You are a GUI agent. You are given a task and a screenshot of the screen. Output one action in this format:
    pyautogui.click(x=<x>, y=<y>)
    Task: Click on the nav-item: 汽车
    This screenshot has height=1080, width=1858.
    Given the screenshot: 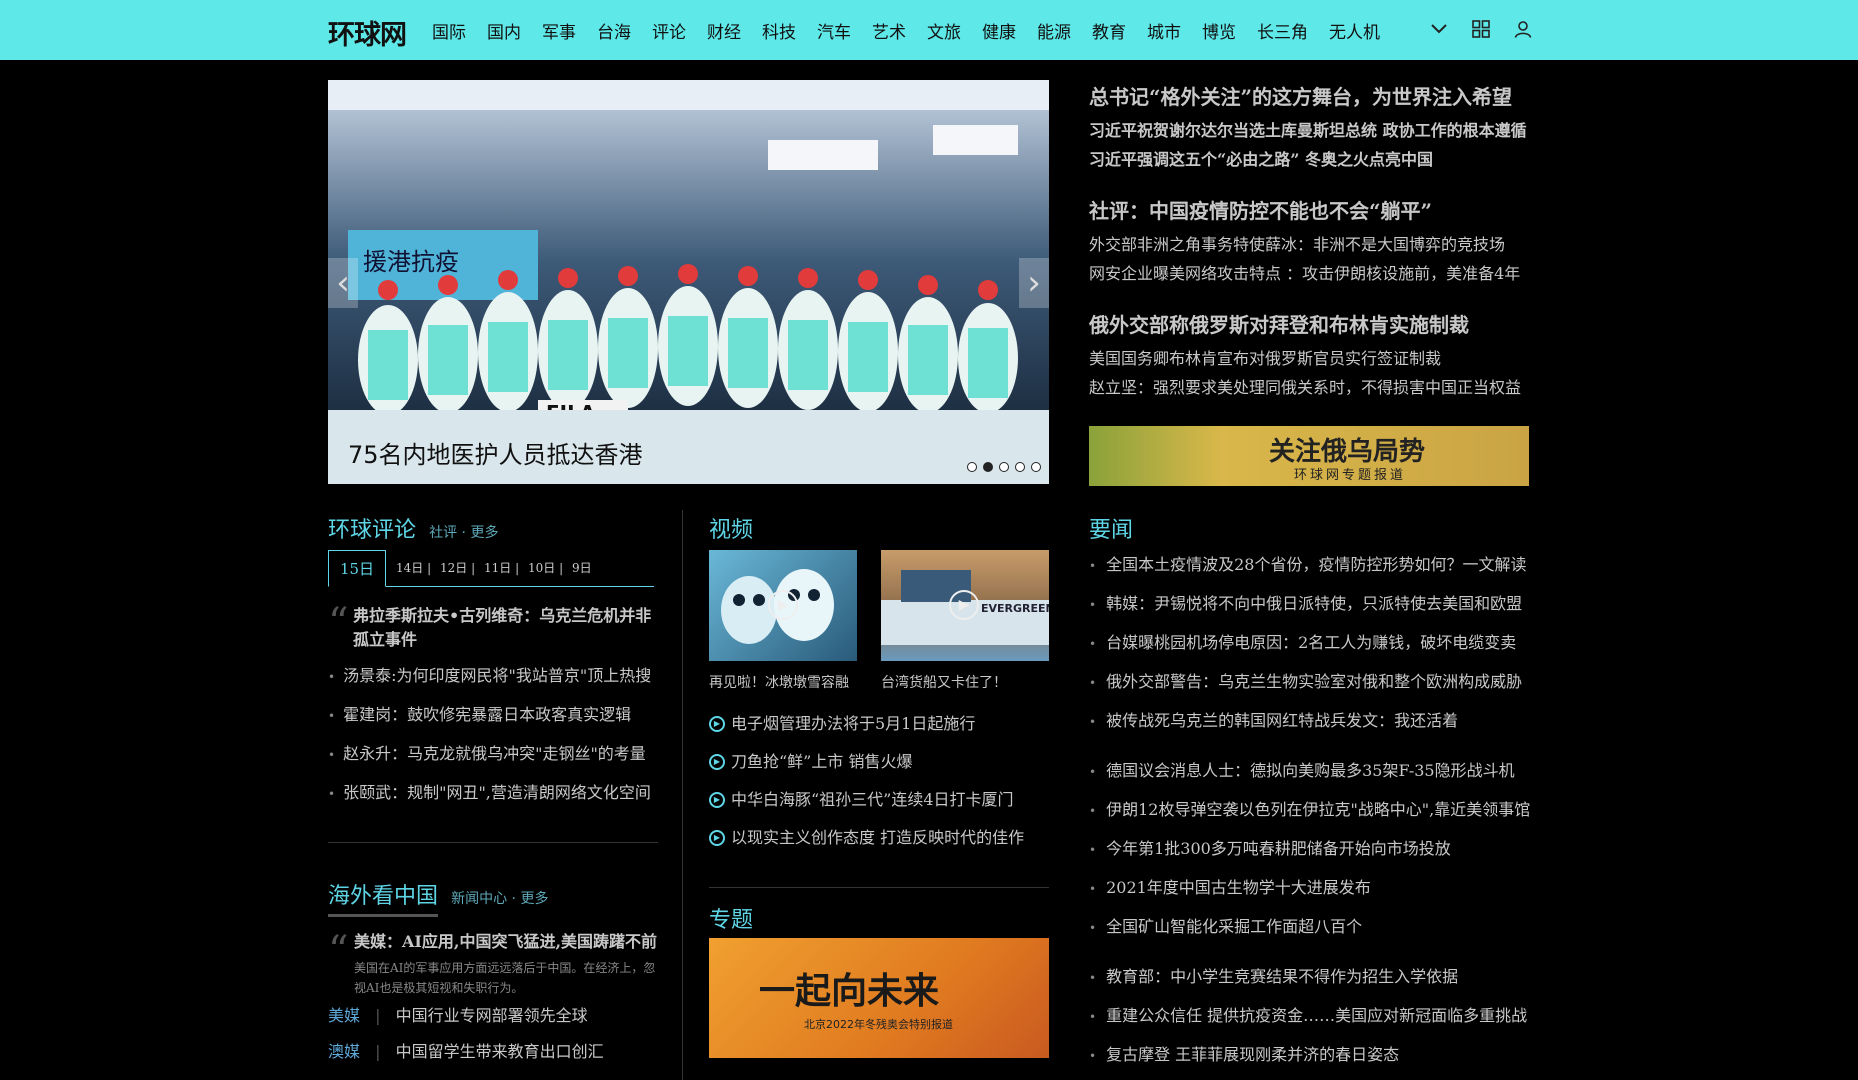 What is the action you would take?
    pyautogui.click(x=844, y=30)
    